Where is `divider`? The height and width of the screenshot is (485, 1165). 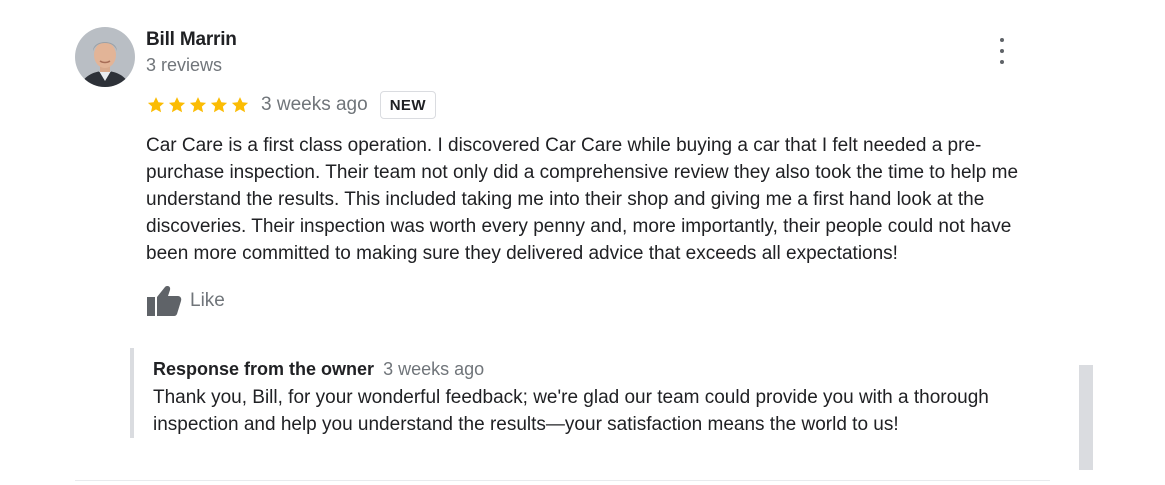
divider is located at coordinates (562, 480).